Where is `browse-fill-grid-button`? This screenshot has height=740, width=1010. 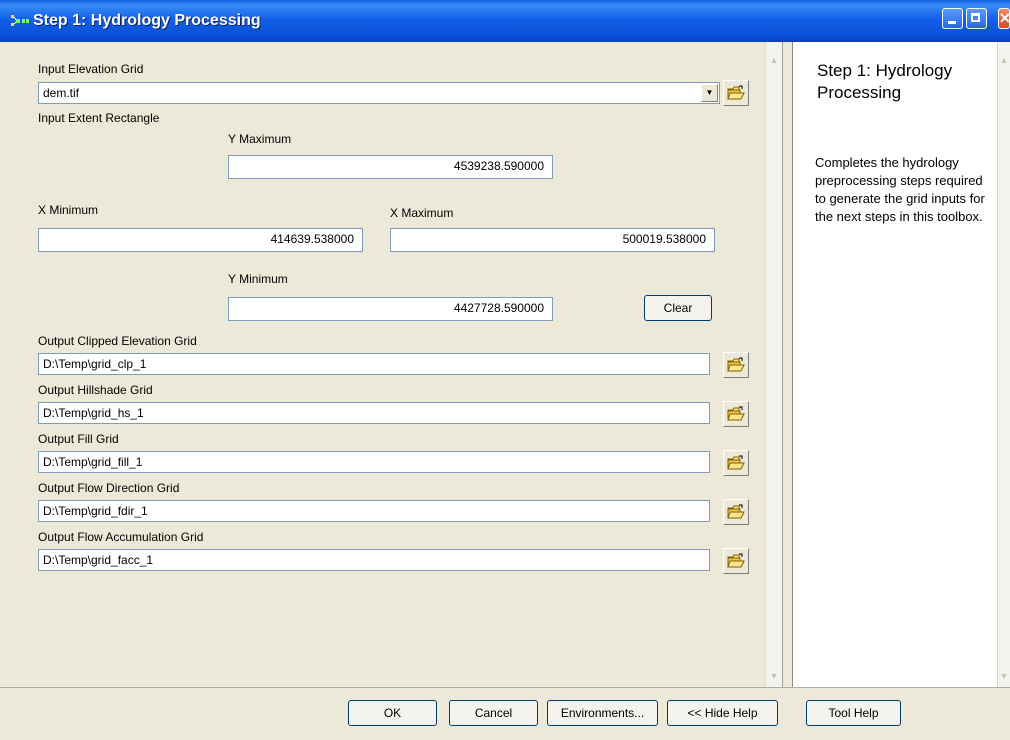 browse-fill-grid-button is located at coordinates (736, 463).